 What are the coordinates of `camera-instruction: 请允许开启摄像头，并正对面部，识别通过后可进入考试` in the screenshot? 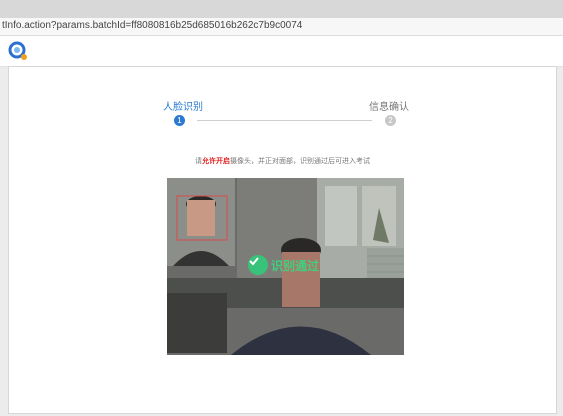 It's located at (282, 161).